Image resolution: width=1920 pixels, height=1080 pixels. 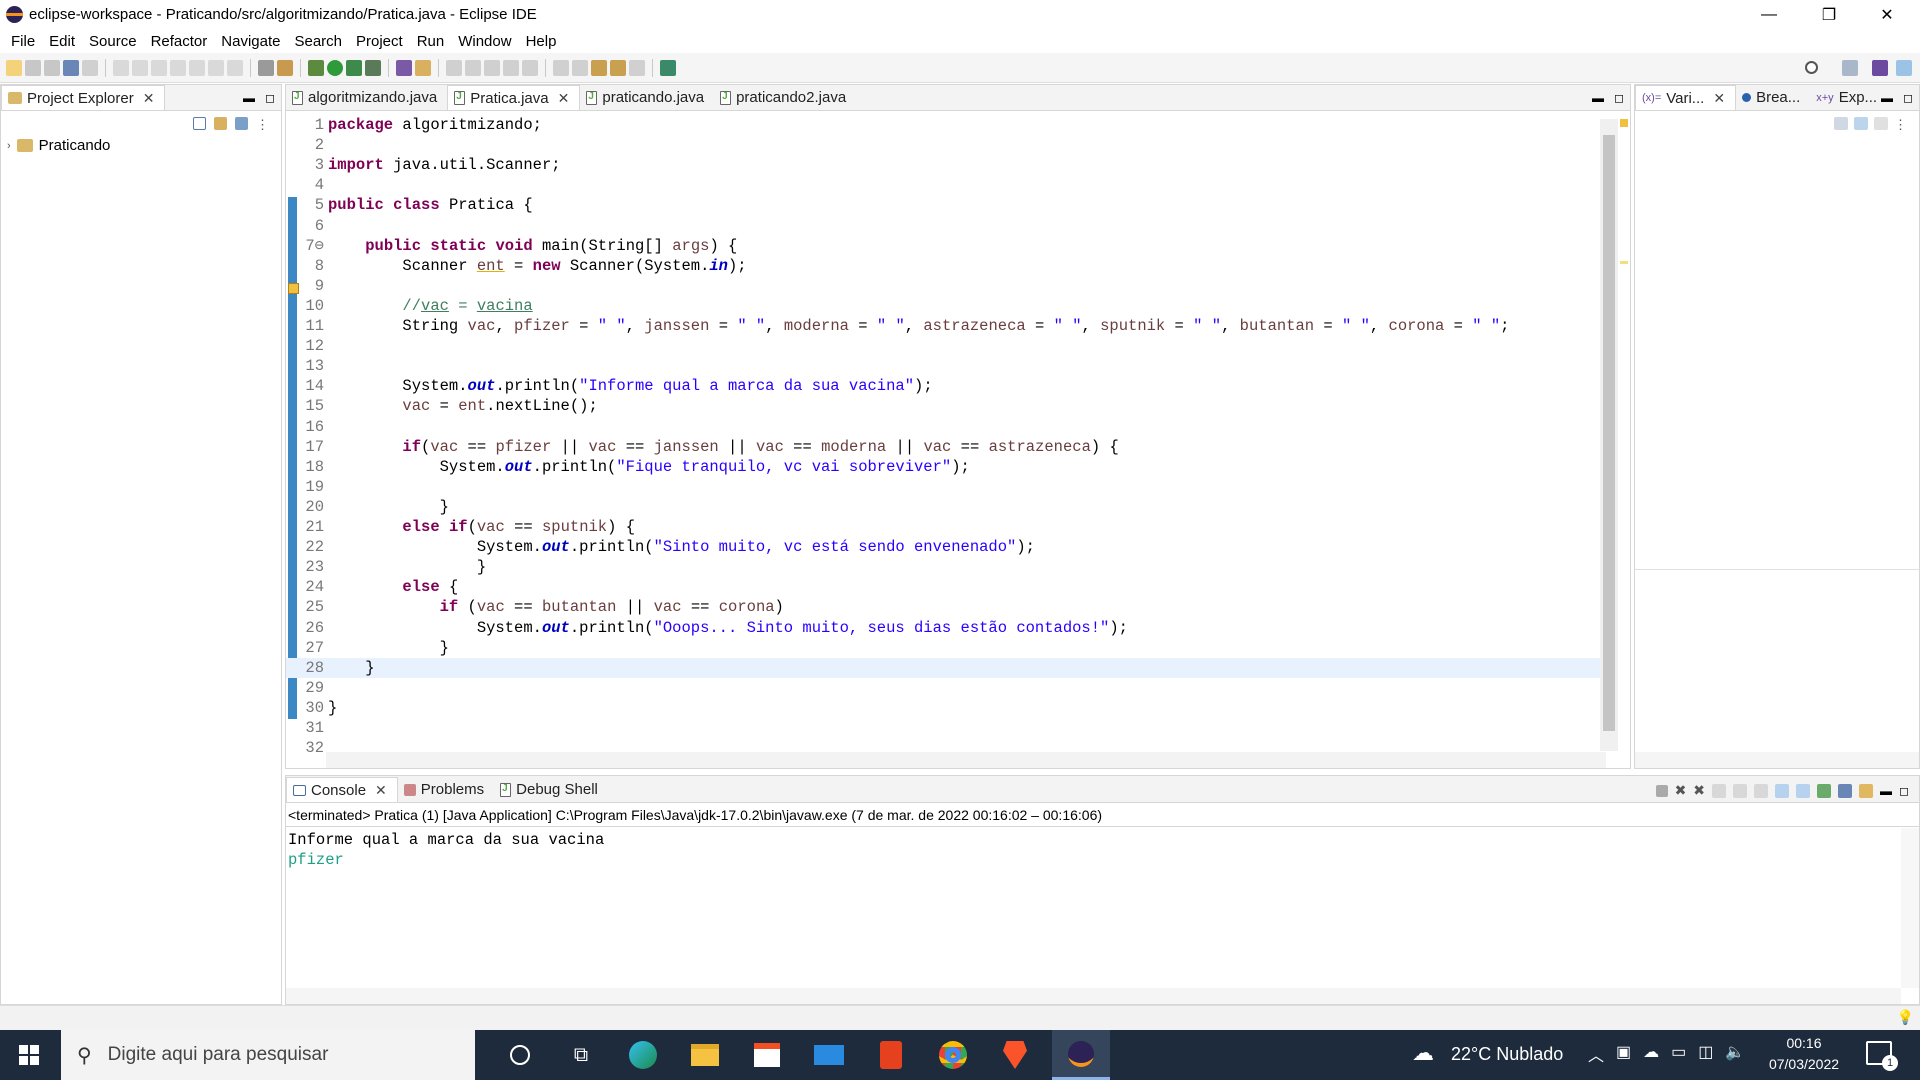 I want to click on menu-file: File, so click(x=23, y=41).